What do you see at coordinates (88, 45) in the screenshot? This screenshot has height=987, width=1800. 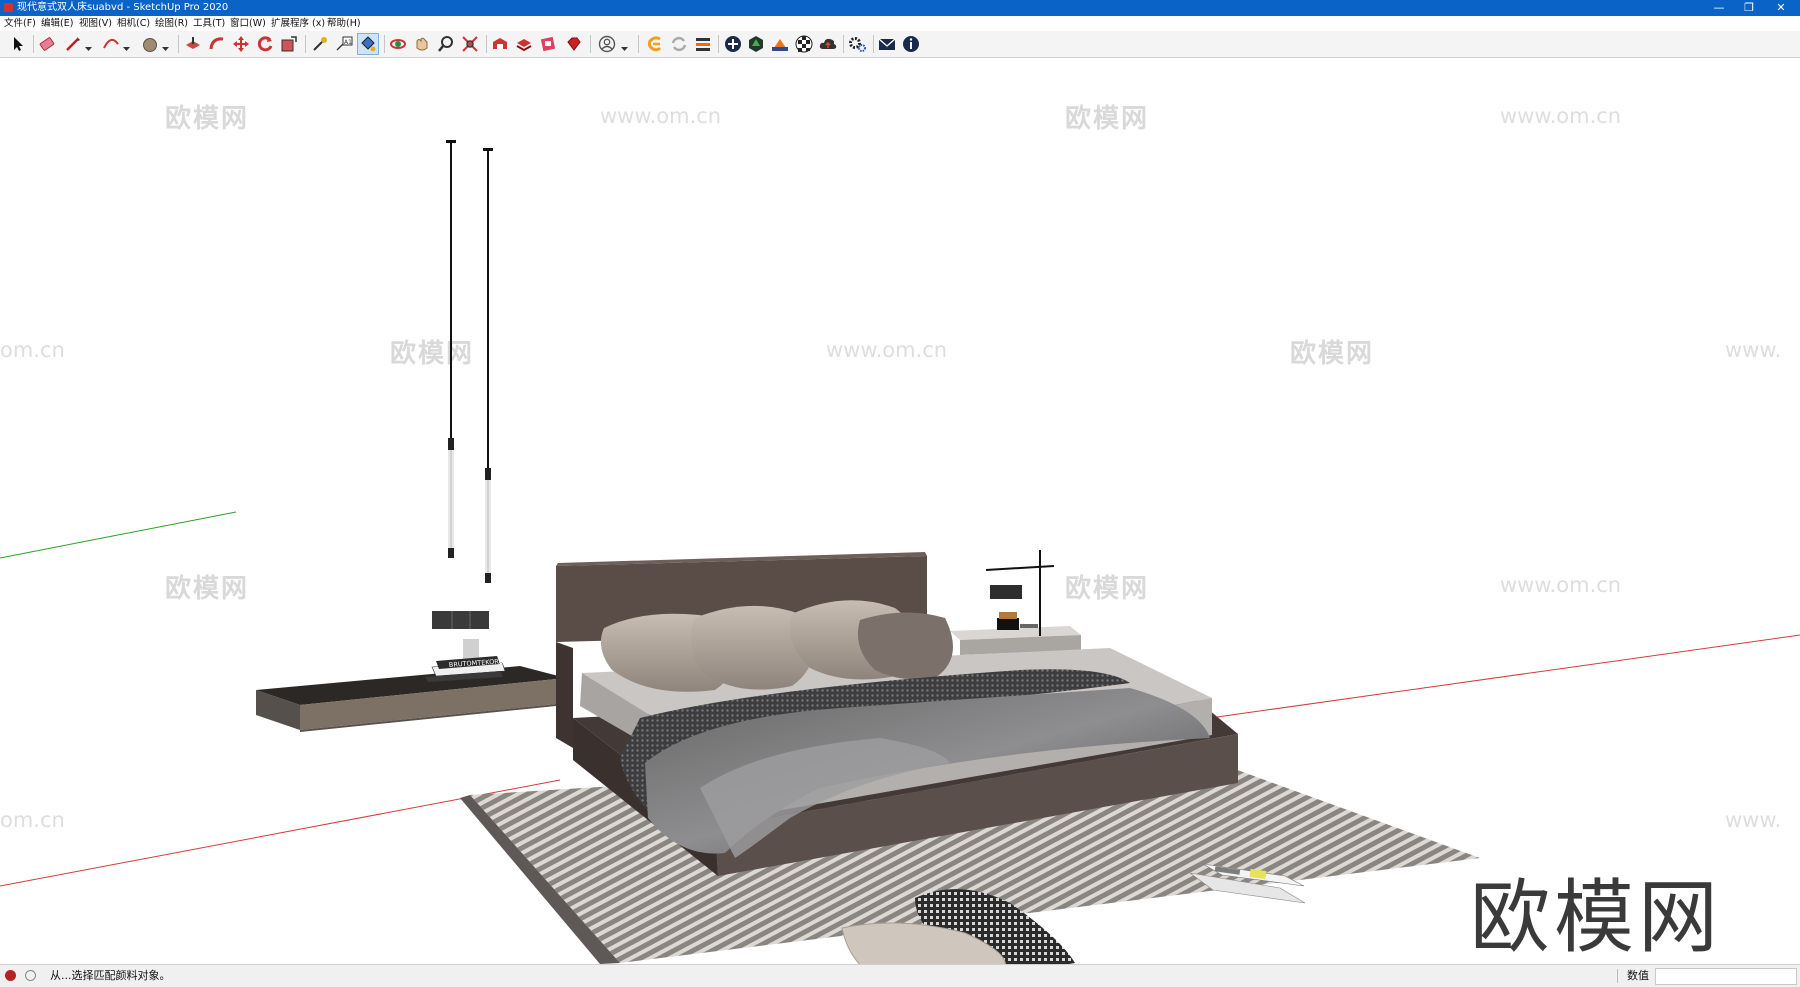 I see `line-dropdown-icon` at bounding box center [88, 45].